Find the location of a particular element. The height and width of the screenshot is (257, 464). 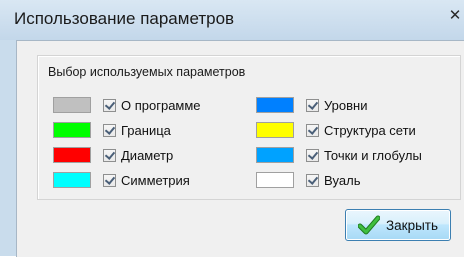

parameter-veil: Вуаль is located at coordinates (308, 180).